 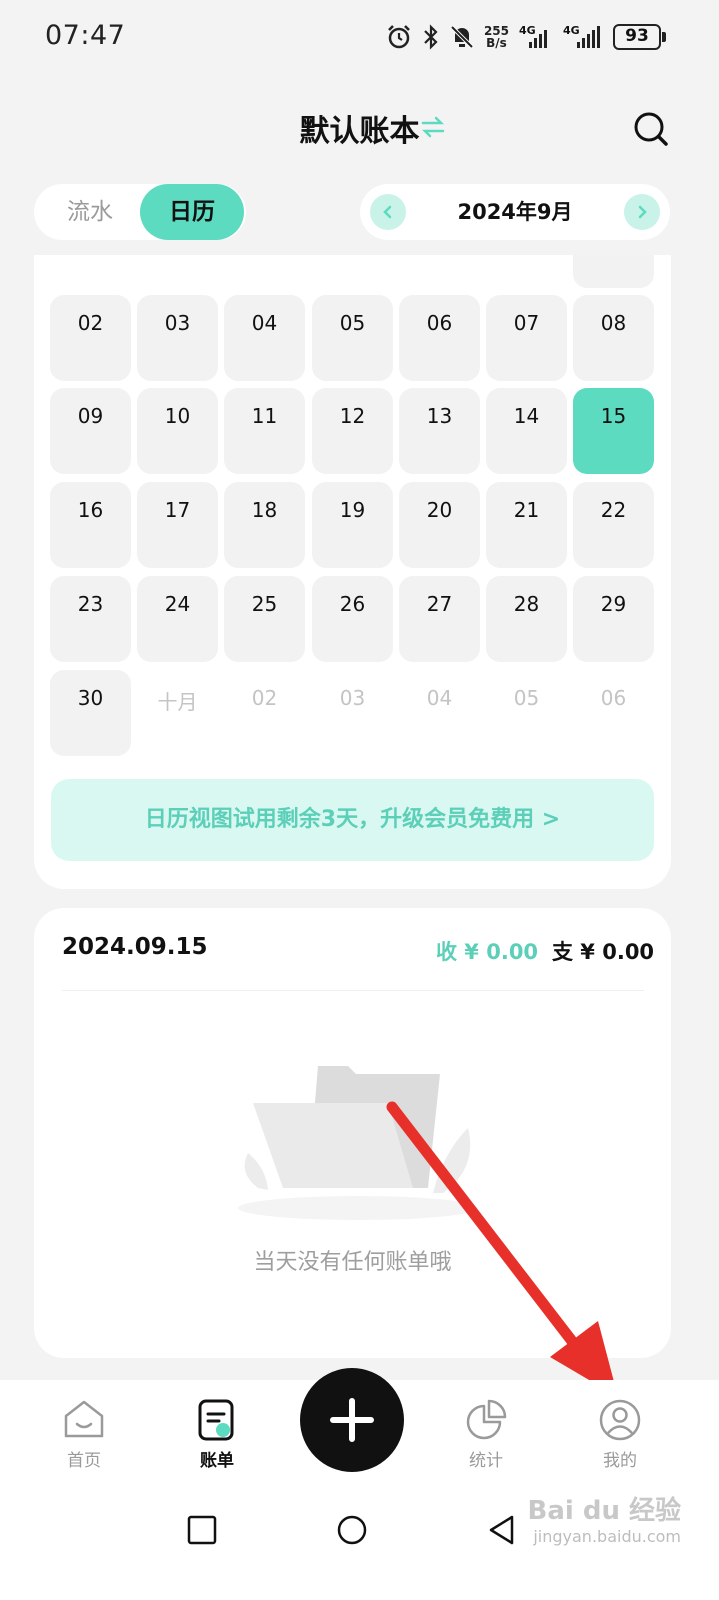 I want to click on watermark: Bai du 经验 jingyan.baidu.com, so click(x=605, y=1518).